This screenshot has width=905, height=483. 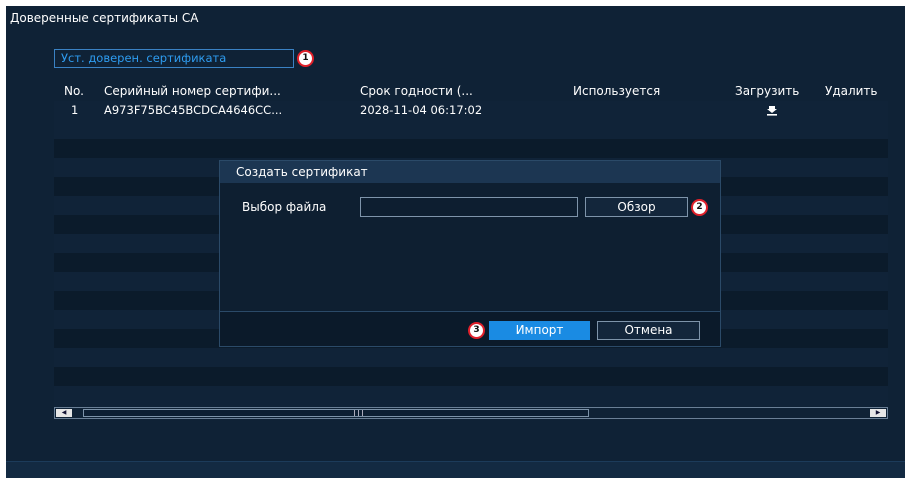 I want to click on dialog-title: Создать сертификат, so click(x=470, y=172).